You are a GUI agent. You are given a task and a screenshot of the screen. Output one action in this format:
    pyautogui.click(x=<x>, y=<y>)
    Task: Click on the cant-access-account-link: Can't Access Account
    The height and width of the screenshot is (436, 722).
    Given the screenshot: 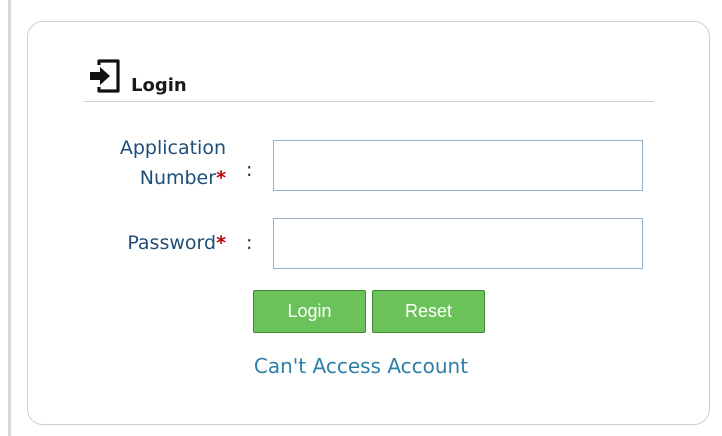 What is the action you would take?
    pyautogui.click(x=361, y=366)
    